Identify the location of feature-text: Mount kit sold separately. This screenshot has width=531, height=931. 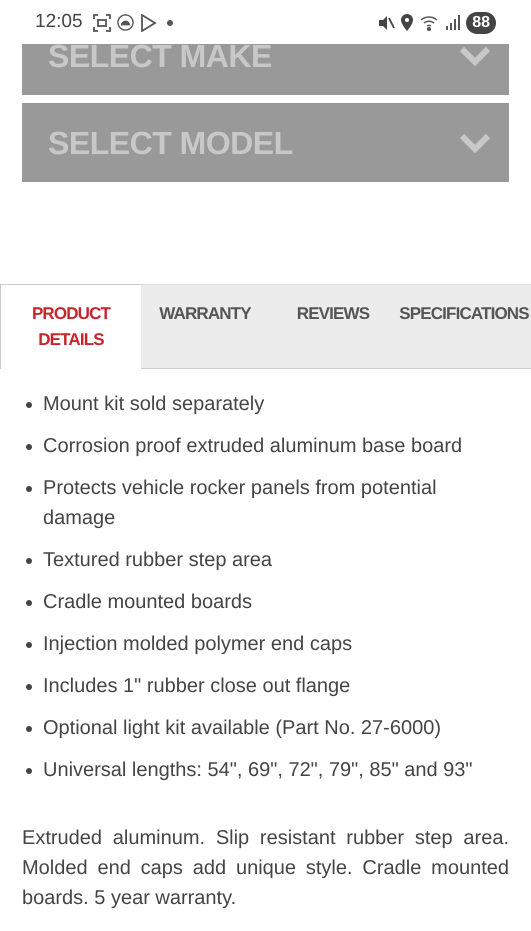
(153, 404).